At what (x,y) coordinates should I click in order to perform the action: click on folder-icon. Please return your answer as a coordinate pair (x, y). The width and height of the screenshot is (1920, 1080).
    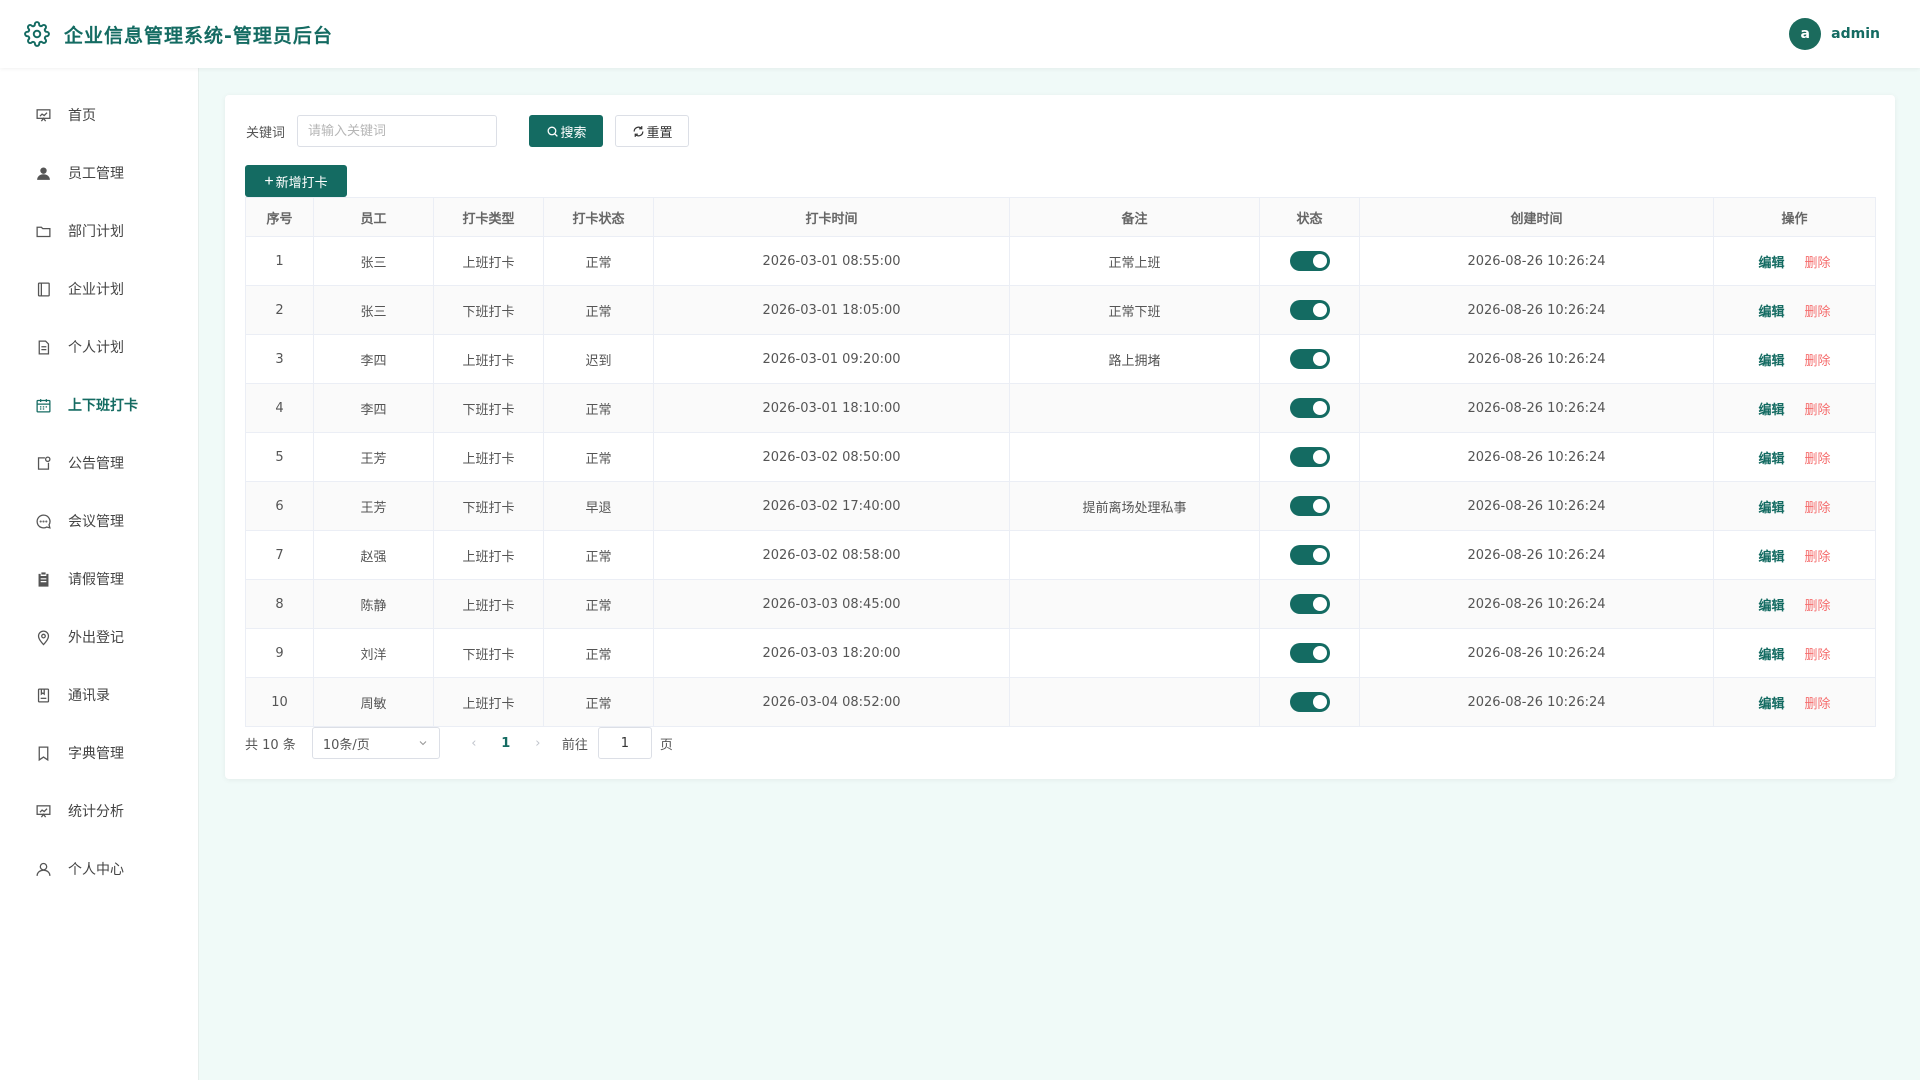
    Looking at the image, I should click on (43, 231).